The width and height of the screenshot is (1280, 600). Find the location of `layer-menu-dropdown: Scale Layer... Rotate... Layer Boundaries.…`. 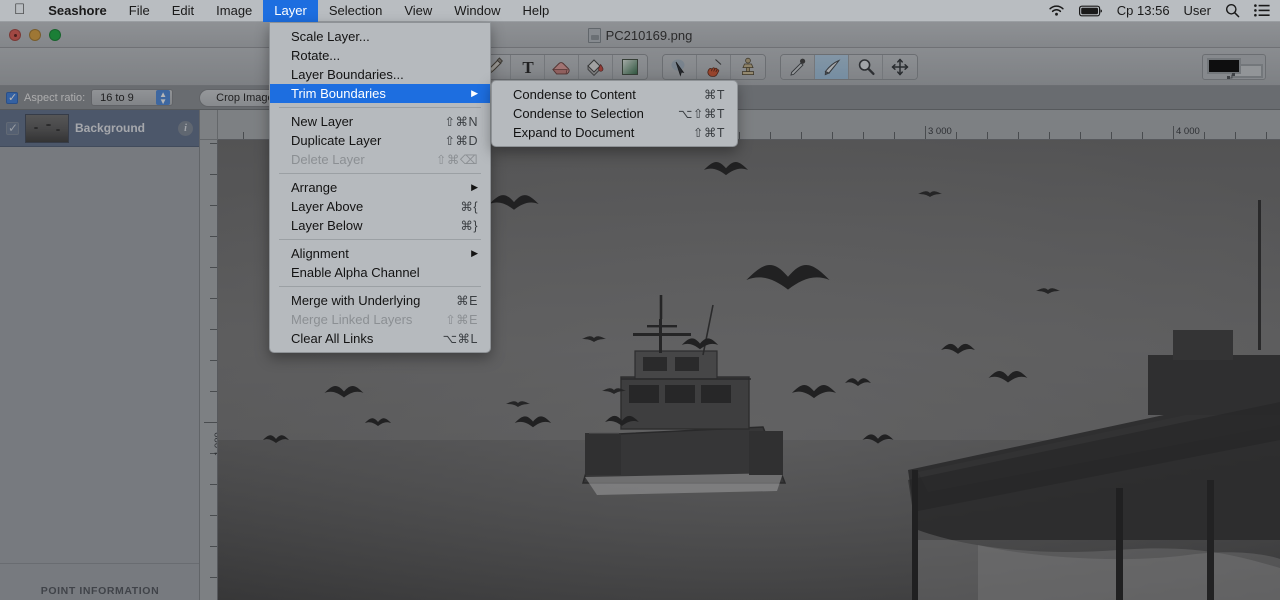

layer-menu-dropdown: Scale Layer... Rotate... Layer Boundaries.… is located at coordinates (380, 187).